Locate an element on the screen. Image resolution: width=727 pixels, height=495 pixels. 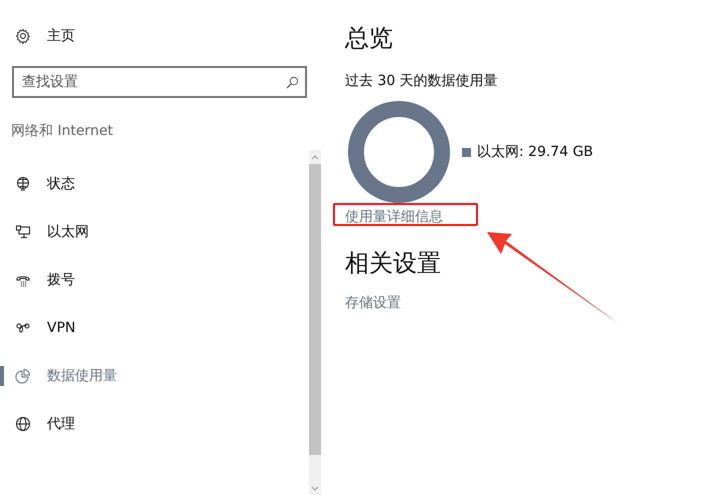
nav-item: VPN is located at coordinates (154, 328).